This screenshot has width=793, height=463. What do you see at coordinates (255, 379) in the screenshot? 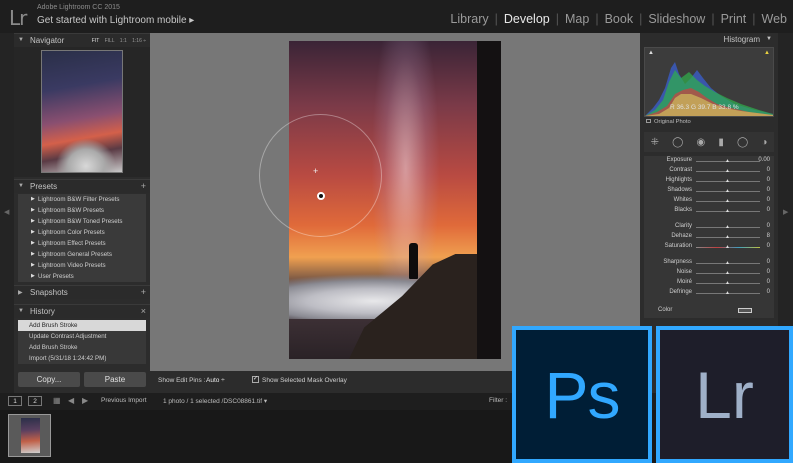
I see `mask-overlay-checkbox: ✓` at bounding box center [255, 379].